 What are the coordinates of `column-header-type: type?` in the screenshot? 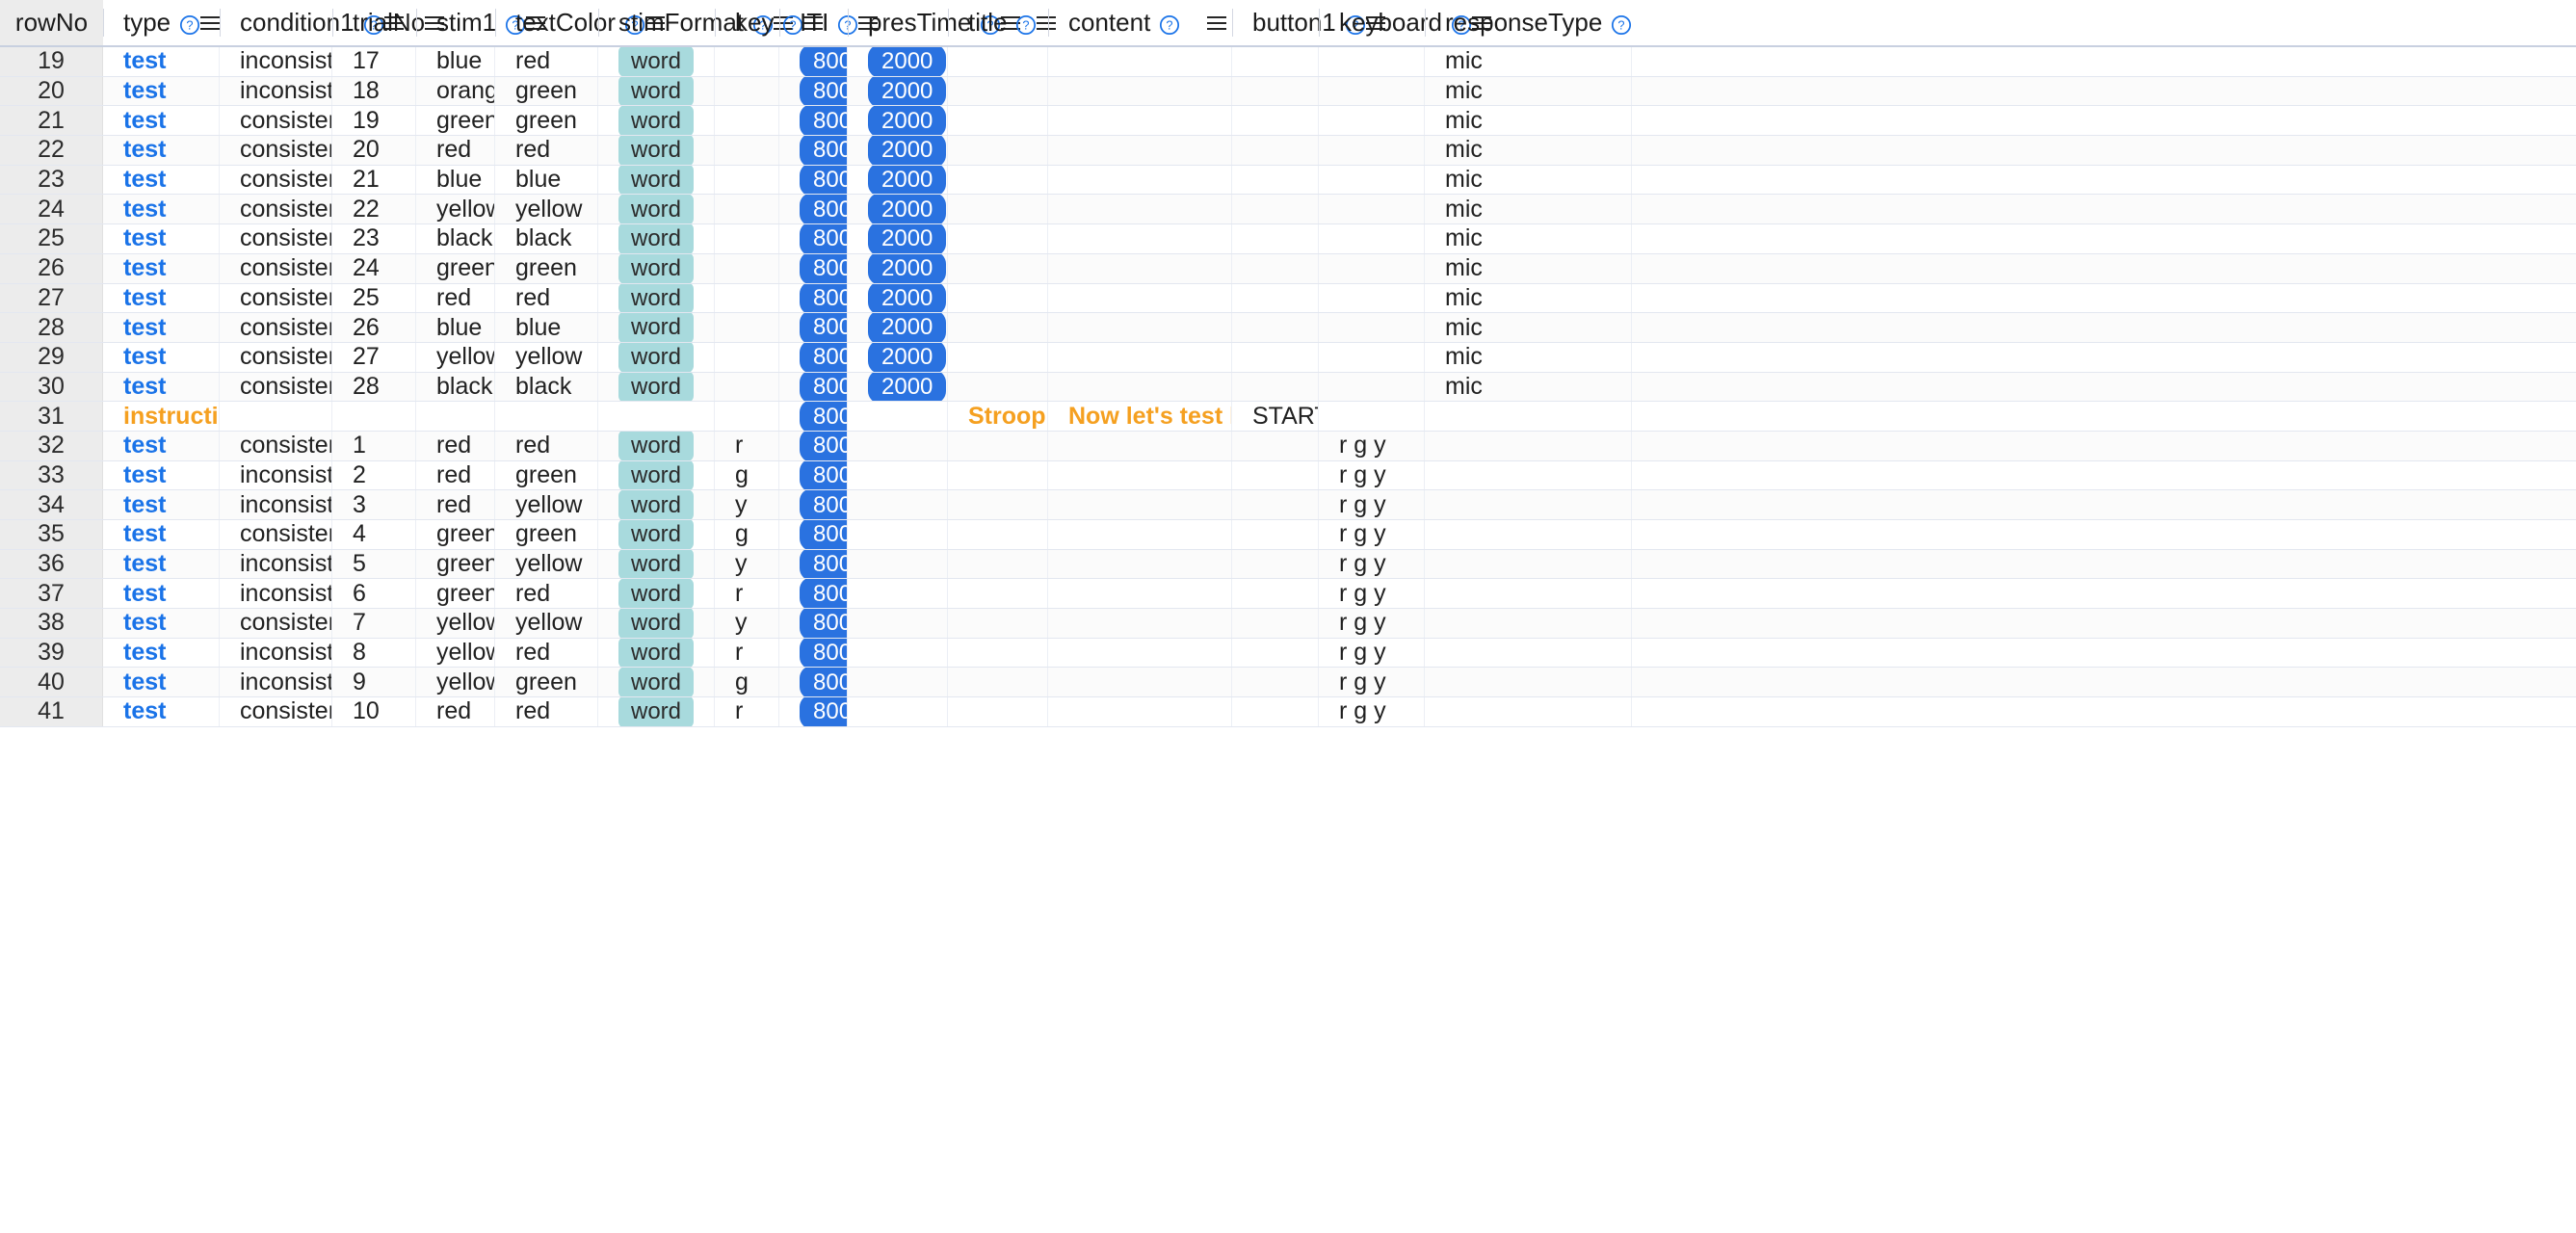 It's located at (162, 22).